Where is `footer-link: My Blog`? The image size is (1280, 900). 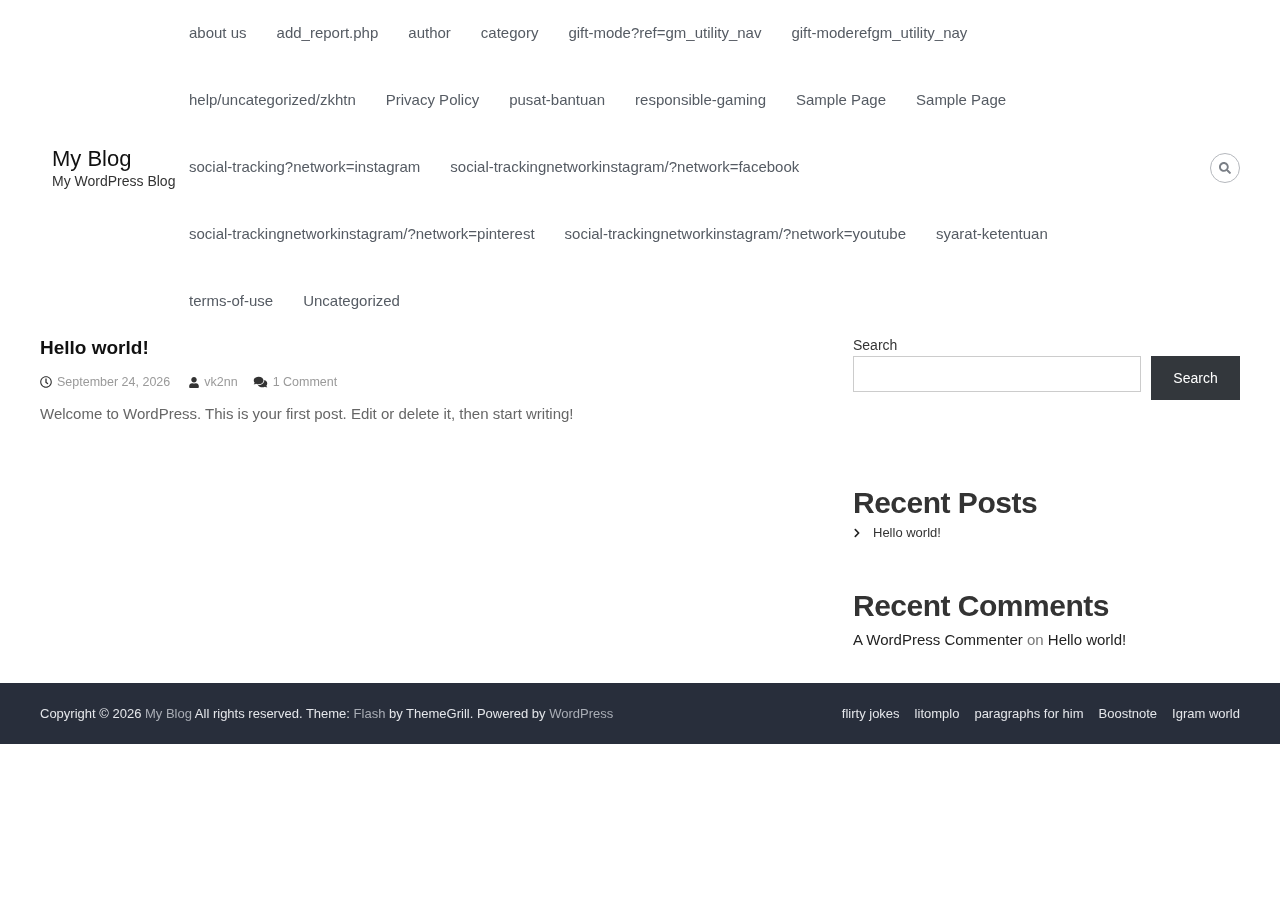
footer-link: My Blog is located at coordinates (168, 713).